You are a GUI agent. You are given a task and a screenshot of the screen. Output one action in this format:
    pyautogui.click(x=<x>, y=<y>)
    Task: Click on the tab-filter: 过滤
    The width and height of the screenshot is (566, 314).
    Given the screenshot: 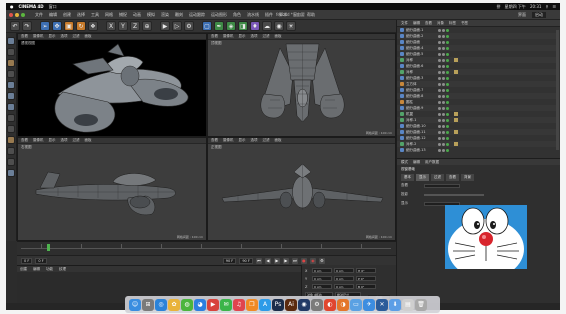 What is the action you would take?
    pyautogui.click(x=437, y=177)
    